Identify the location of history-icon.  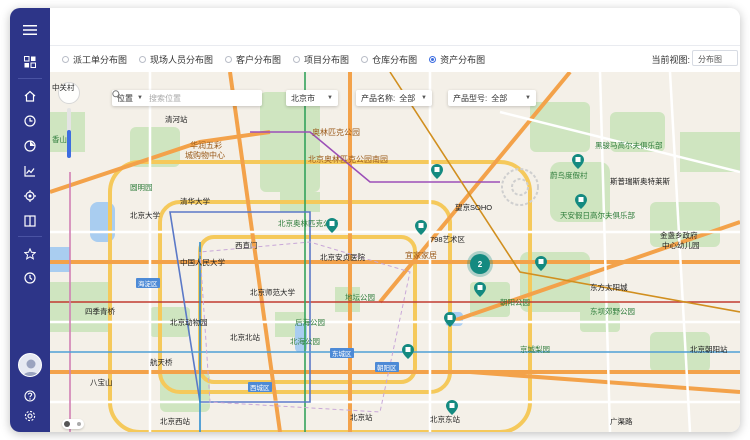
(30, 278).